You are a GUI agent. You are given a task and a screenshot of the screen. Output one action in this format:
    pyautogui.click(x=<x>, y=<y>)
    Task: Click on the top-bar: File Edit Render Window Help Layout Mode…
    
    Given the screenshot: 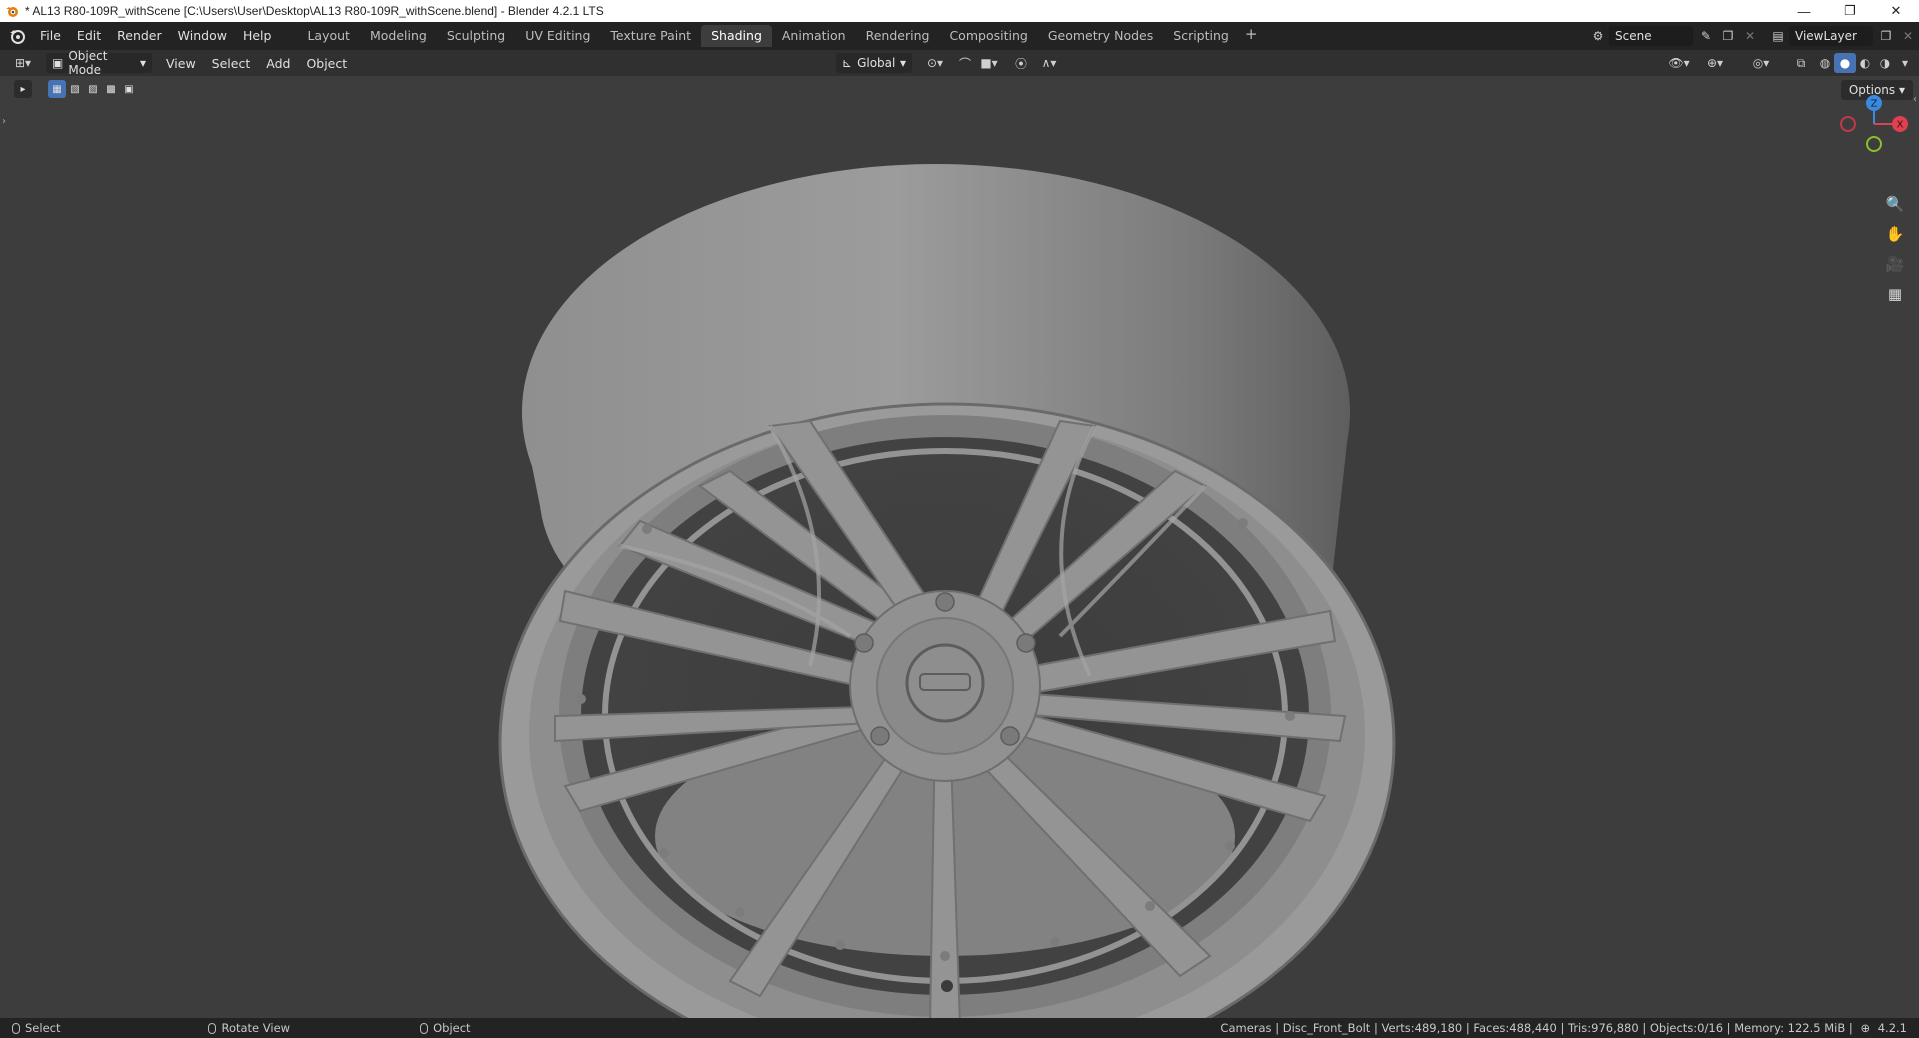 What is the action you would take?
    pyautogui.click(x=959, y=36)
    